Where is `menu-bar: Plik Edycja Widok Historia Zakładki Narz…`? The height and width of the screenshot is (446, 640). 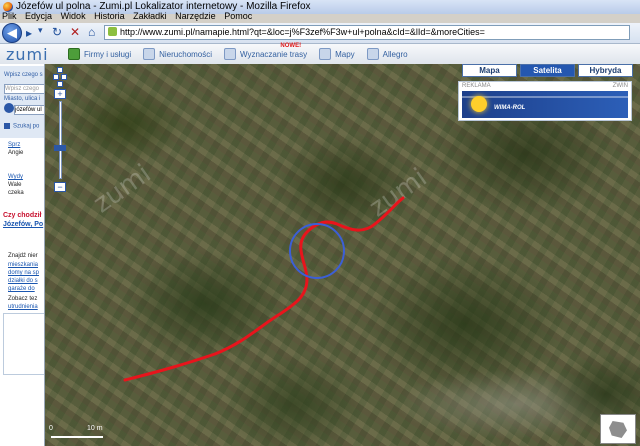 menu-bar: Plik Edycja Widok Historia Zakładki Narz… is located at coordinates (320, 16).